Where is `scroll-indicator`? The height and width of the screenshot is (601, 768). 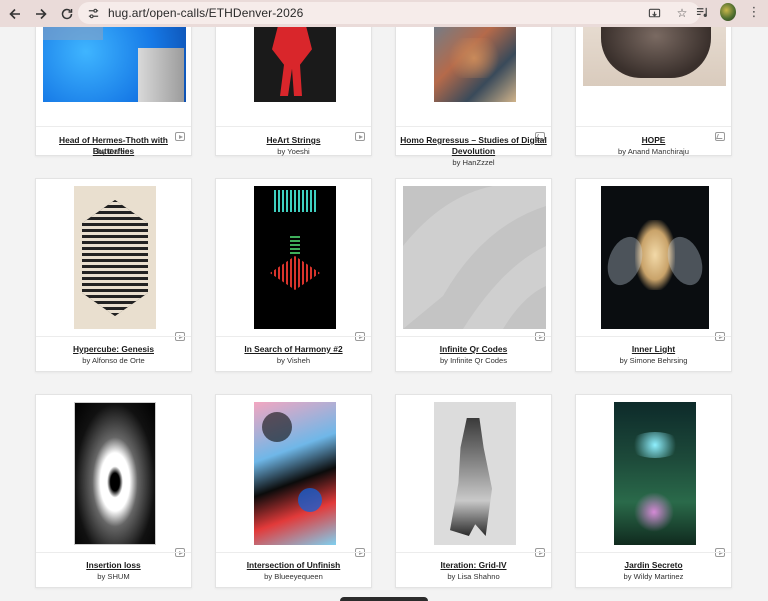 scroll-indicator is located at coordinates (384, 599).